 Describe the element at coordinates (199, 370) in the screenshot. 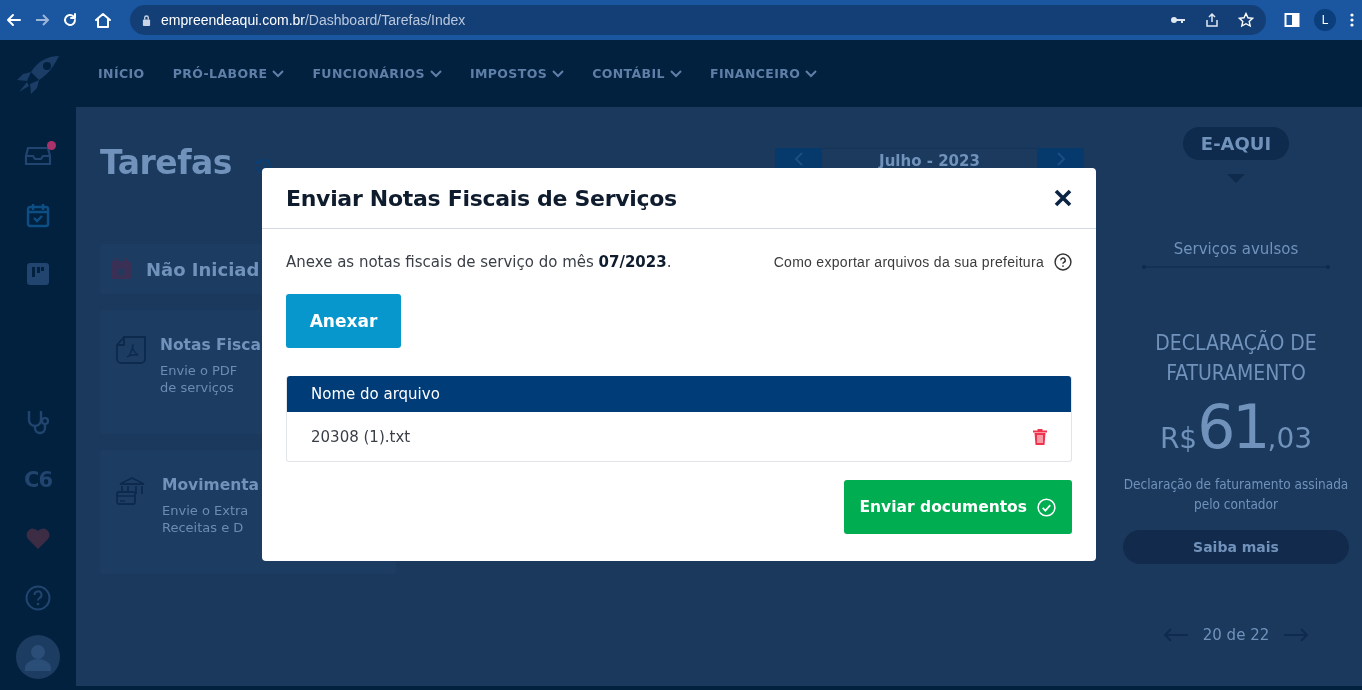

I see `task-description: Envie o PDF` at that location.